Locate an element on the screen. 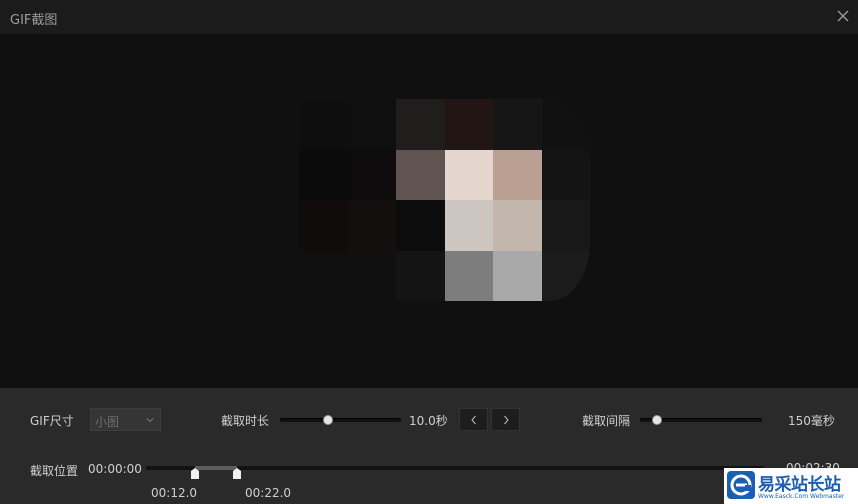 The width and height of the screenshot is (858, 504). watermark-subtext: Www.Easck.Com Webmaster is located at coordinates (801, 496).